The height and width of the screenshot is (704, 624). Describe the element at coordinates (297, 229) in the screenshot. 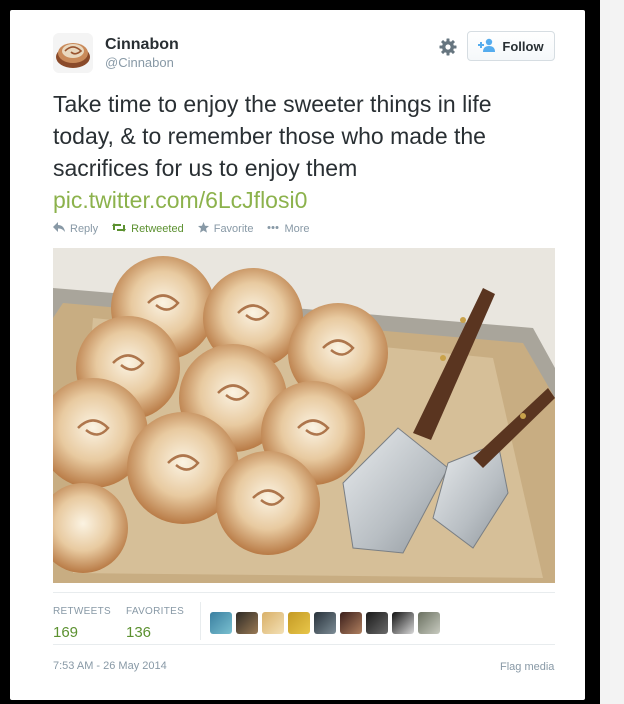

I see `more-label: More` at that location.